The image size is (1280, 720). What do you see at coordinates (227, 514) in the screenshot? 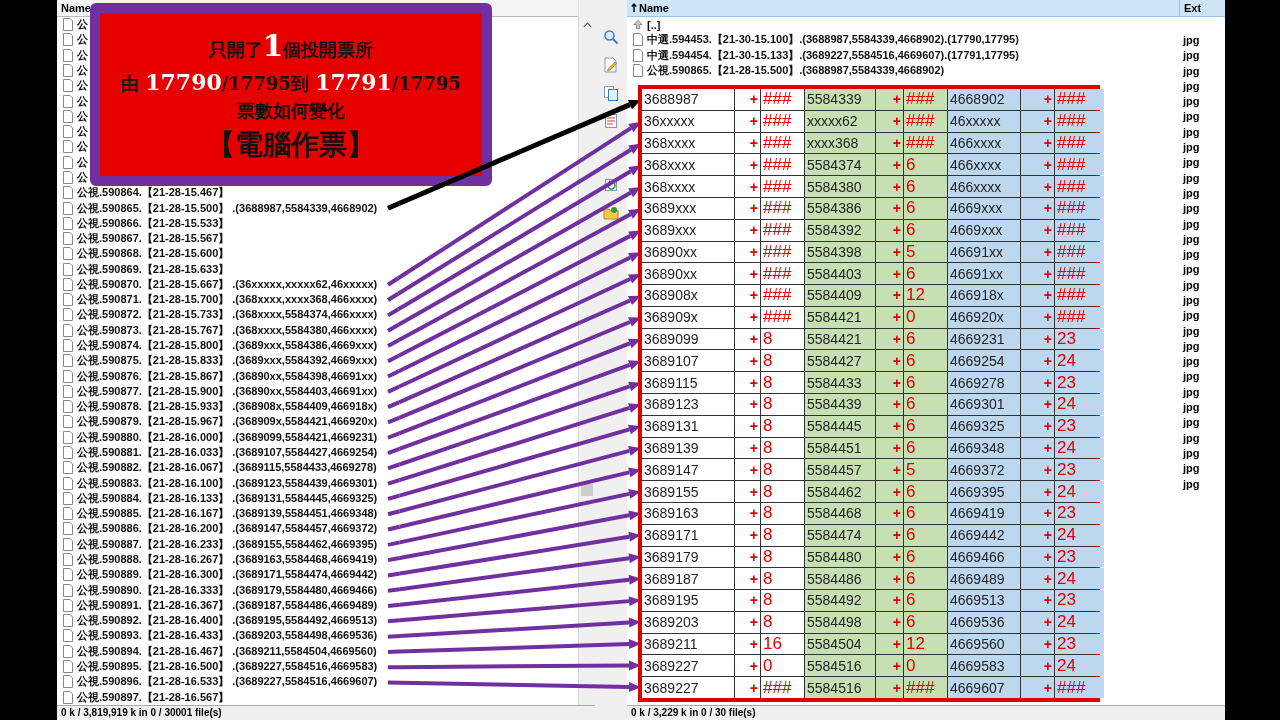
I see `file-name: 公視.590885.【21-28-16.167】 .(3689139,5584451,4669348)` at bounding box center [227, 514].